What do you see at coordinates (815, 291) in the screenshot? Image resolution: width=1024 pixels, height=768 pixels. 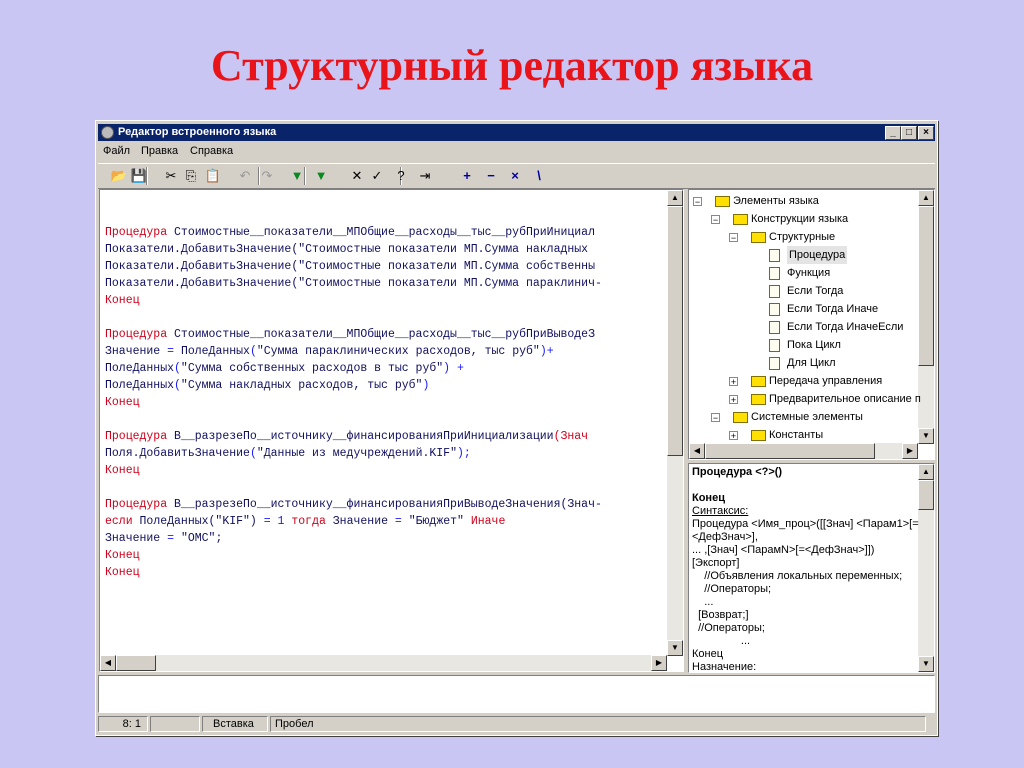 I see `tree-item: Если Тогда` at bounding box center [815, 291].